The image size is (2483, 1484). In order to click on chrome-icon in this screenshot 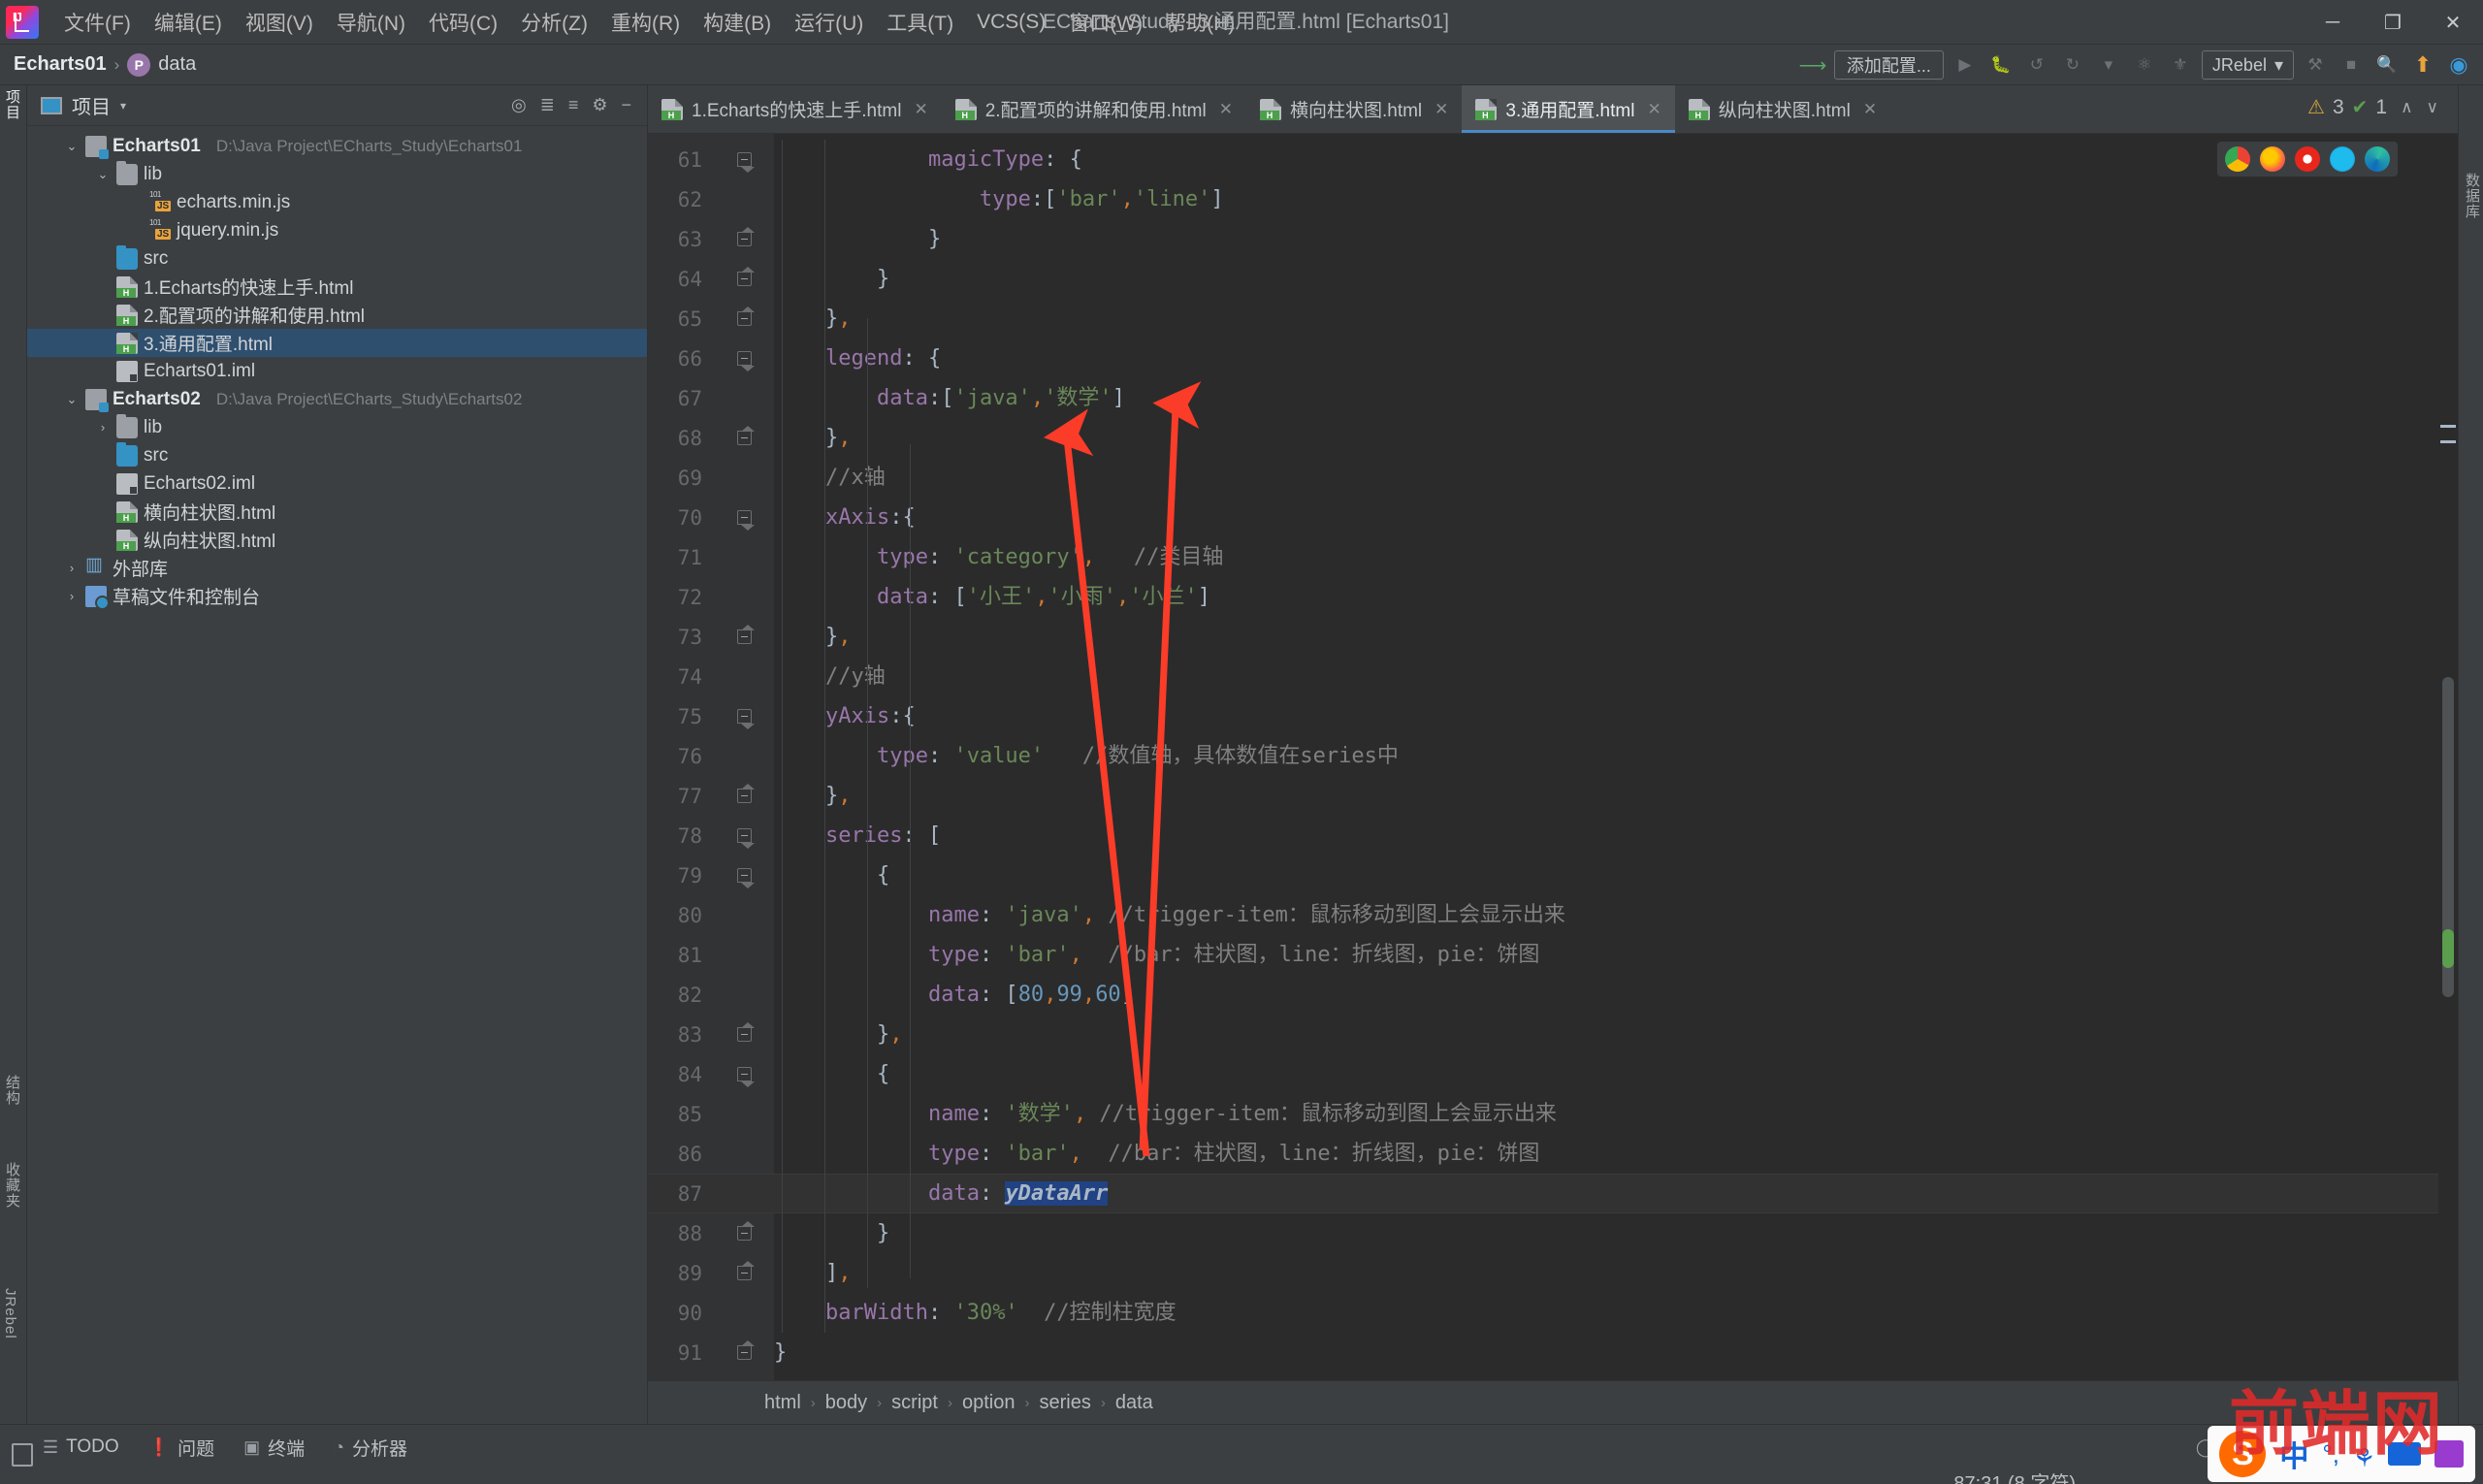, I will do `click(2238, 159)`.